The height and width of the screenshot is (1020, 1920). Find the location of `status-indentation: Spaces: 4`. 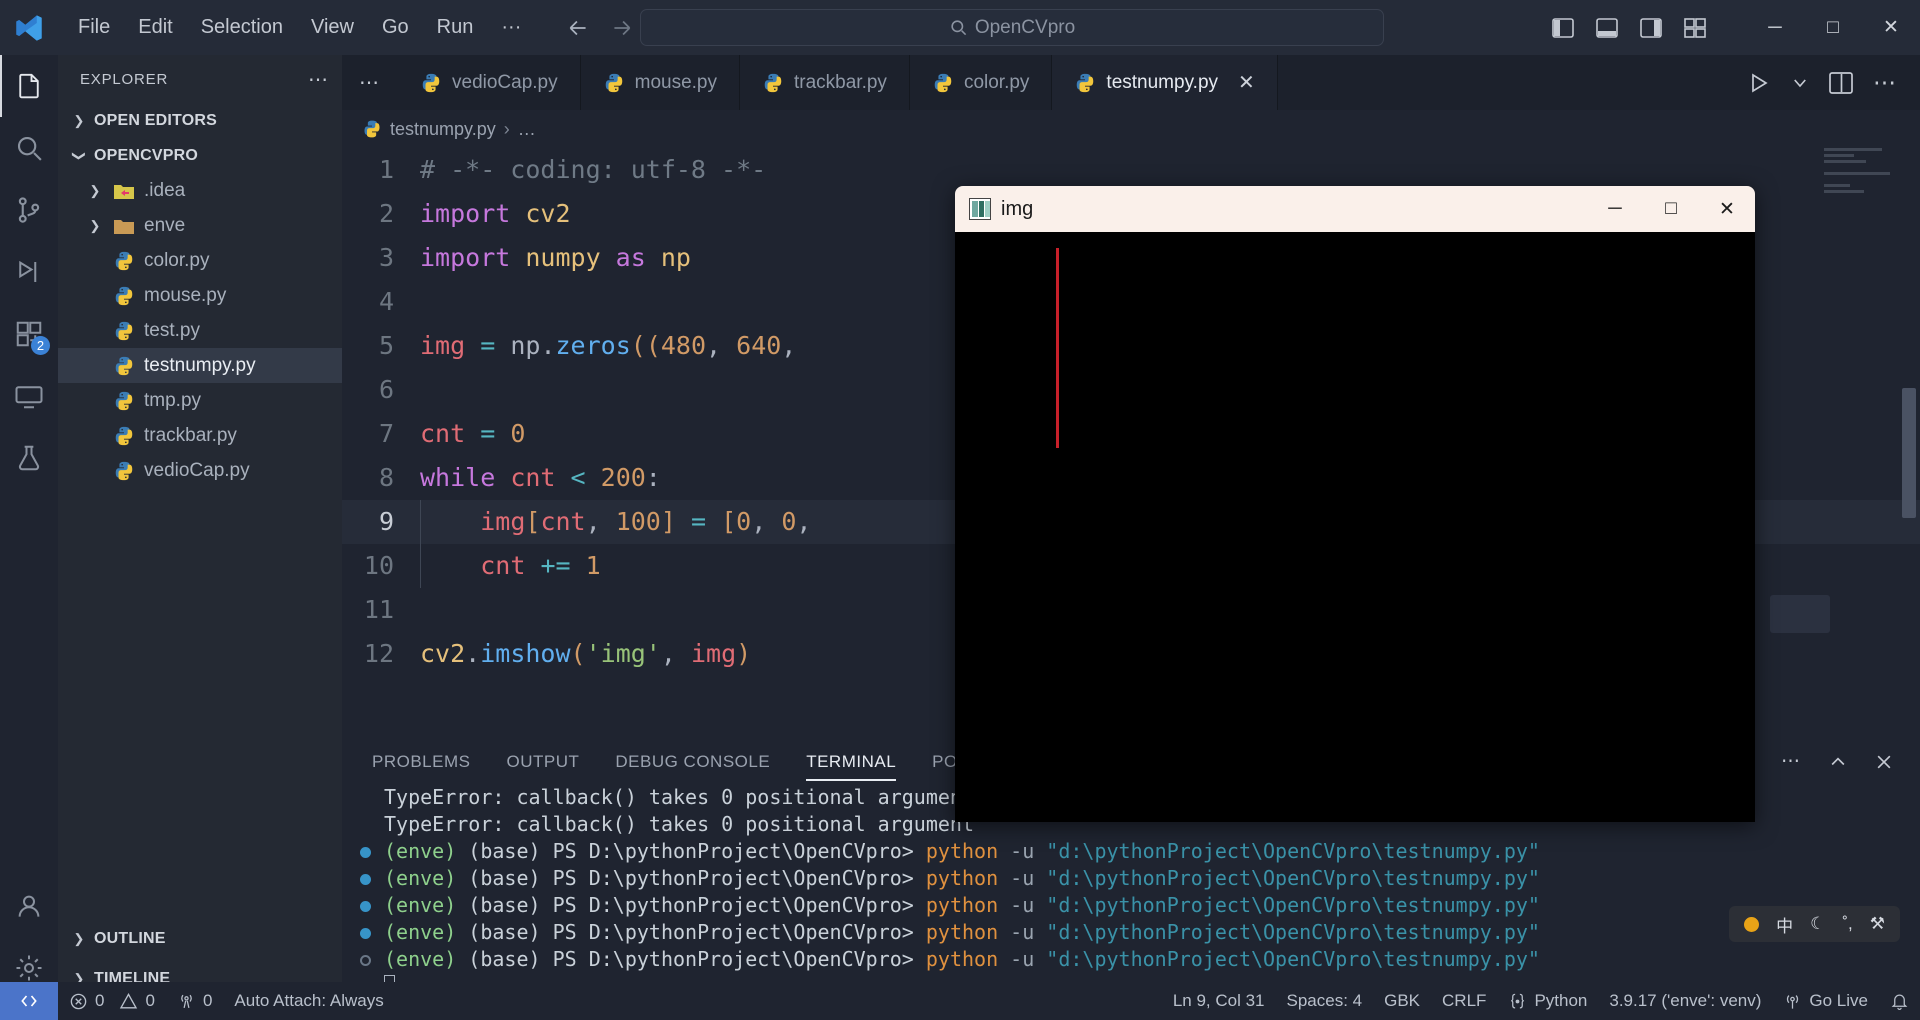

status-indentation: Spaces: 4 is located at coordinates (1325, 1001).